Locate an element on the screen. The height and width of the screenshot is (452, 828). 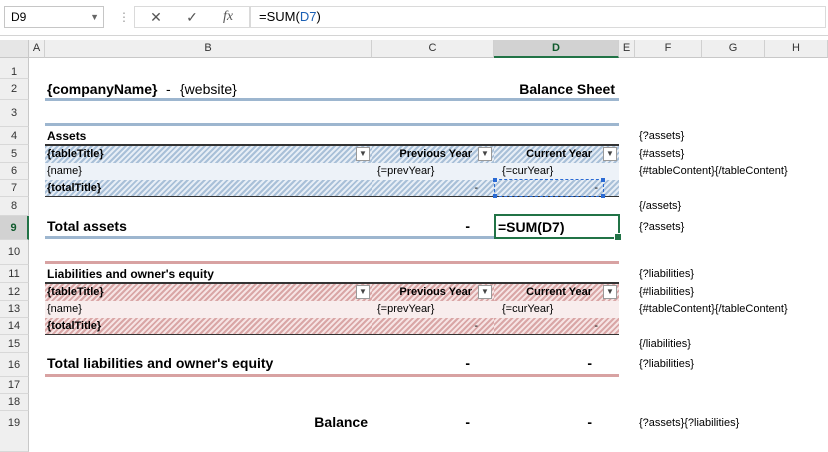
row-header-10: 10 is located at coordinates (14, 252).